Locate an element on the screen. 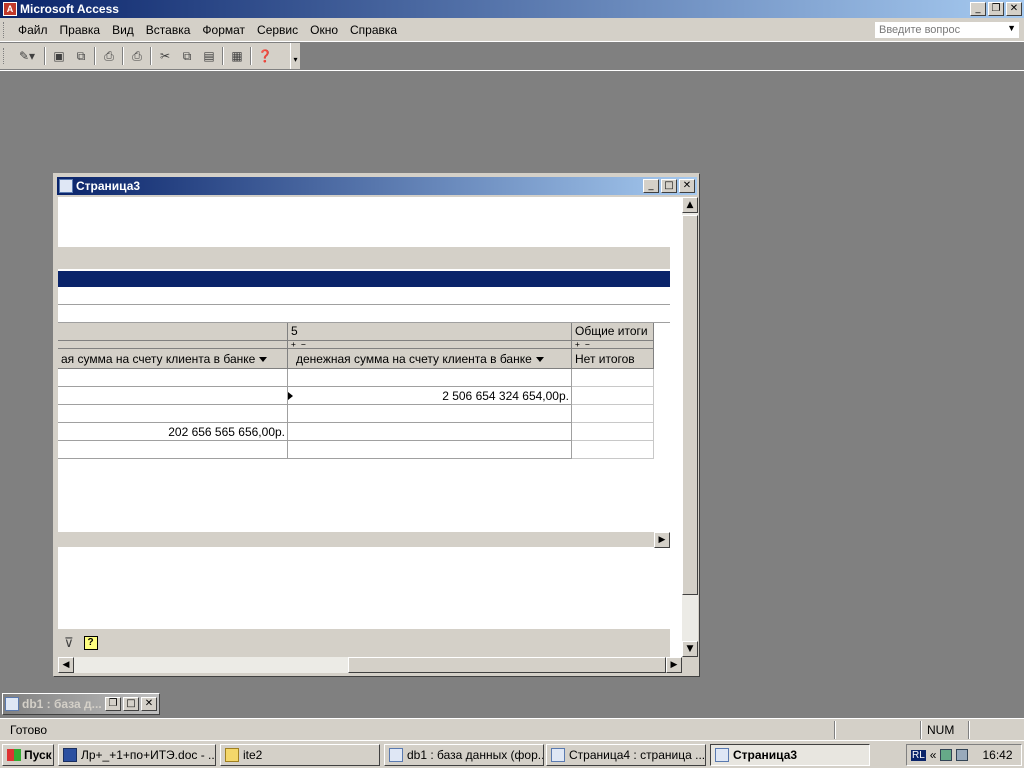 The image size is (1024, 768). print-icon: ⎙ is located at coordinates (137, 56).